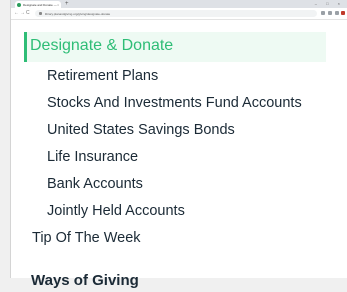 The width and height of the screenshot is (347, 292). I want to click on extension-icon, so click(337, 13).